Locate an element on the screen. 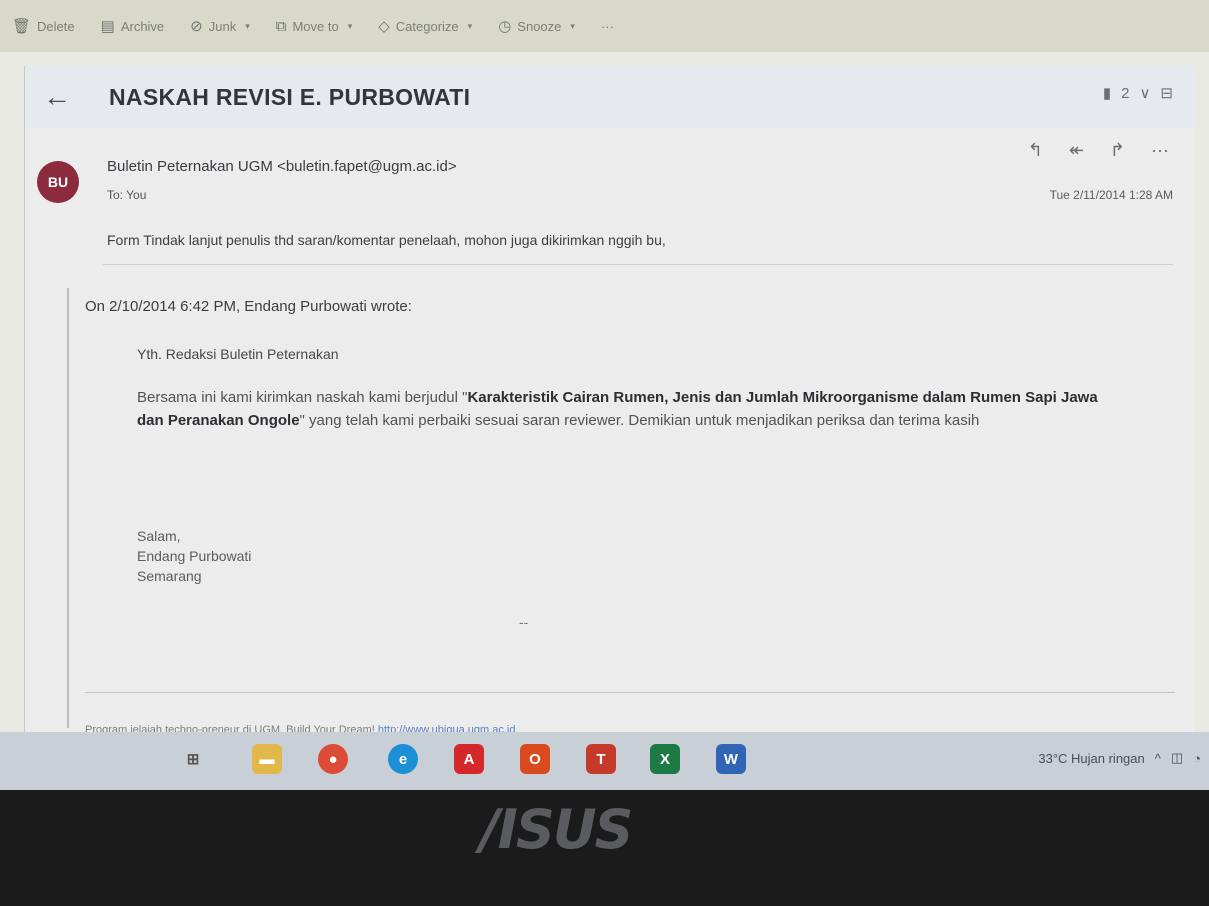 The height and width of the screenshot is (906, 1209). message-date: Tue 2/11/2014 1:28 AM is located at coordinates (1111, 195).